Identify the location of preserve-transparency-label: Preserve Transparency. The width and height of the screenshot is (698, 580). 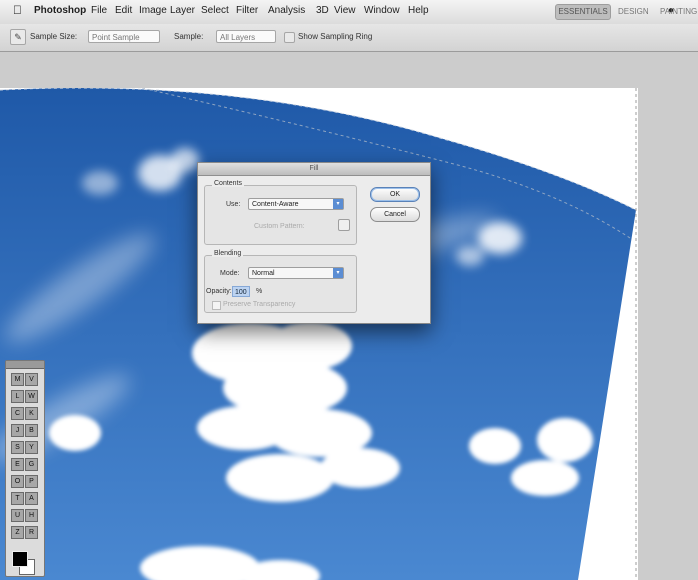
(259, 304).